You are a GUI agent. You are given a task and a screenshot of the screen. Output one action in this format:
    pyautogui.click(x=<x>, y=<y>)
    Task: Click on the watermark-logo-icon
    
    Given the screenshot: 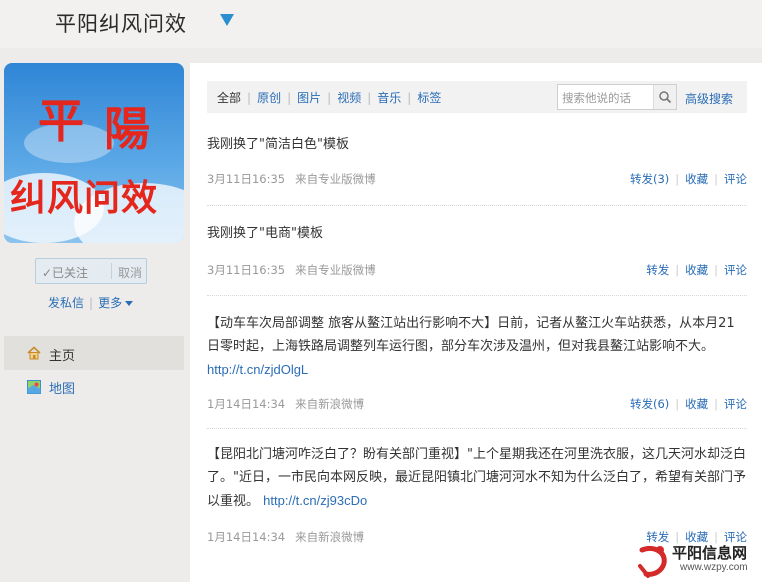 What is the action you would take?
    pyautogui.click(x=652, y=561)
    